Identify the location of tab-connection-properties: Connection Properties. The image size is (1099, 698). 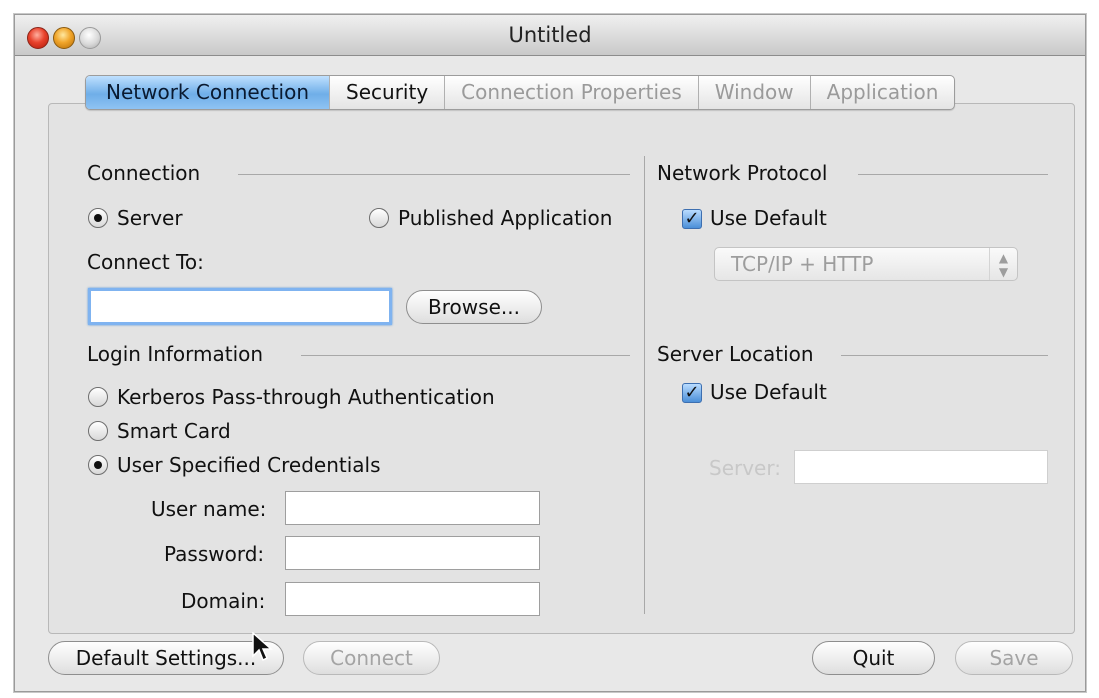
(572, 92).